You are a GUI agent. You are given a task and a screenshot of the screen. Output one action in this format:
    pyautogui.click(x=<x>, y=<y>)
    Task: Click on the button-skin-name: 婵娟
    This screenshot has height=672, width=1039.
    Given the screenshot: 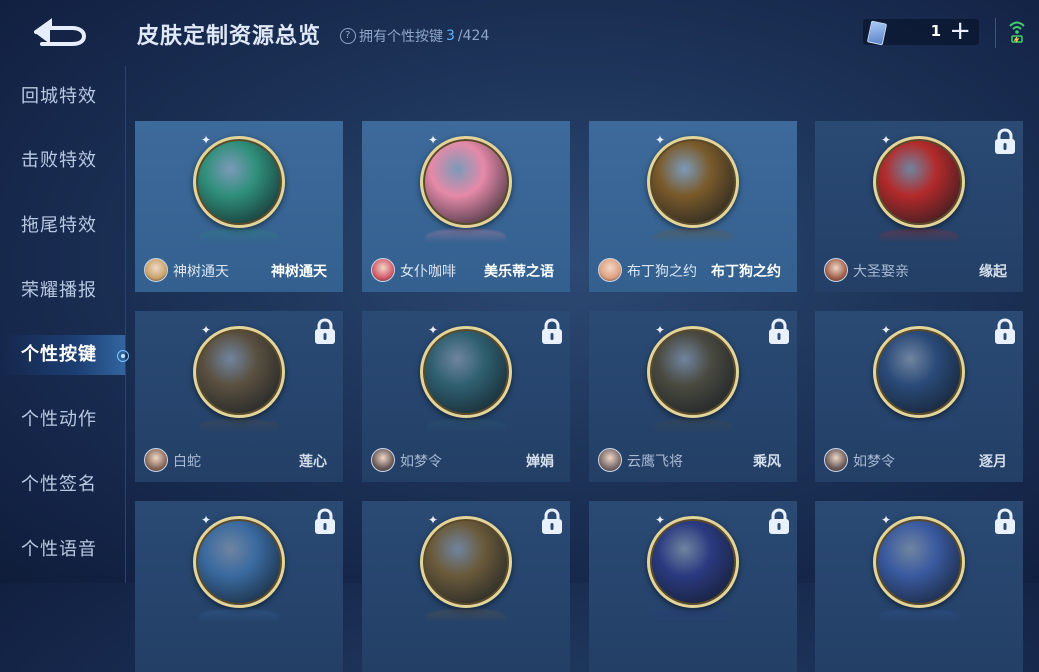 What is the action you would take?
    pyautogui.click(x=540, y=462)
    